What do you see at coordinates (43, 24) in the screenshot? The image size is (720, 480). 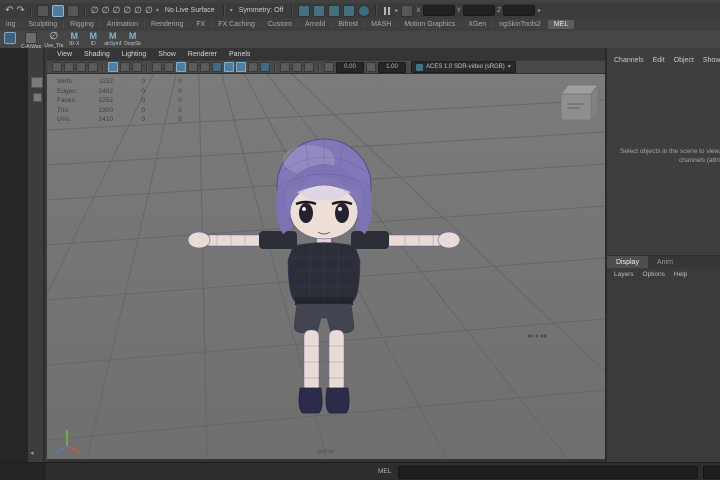 I see `shelf-tab-sculpting: Sculpting` at bounding box center [43, 24].